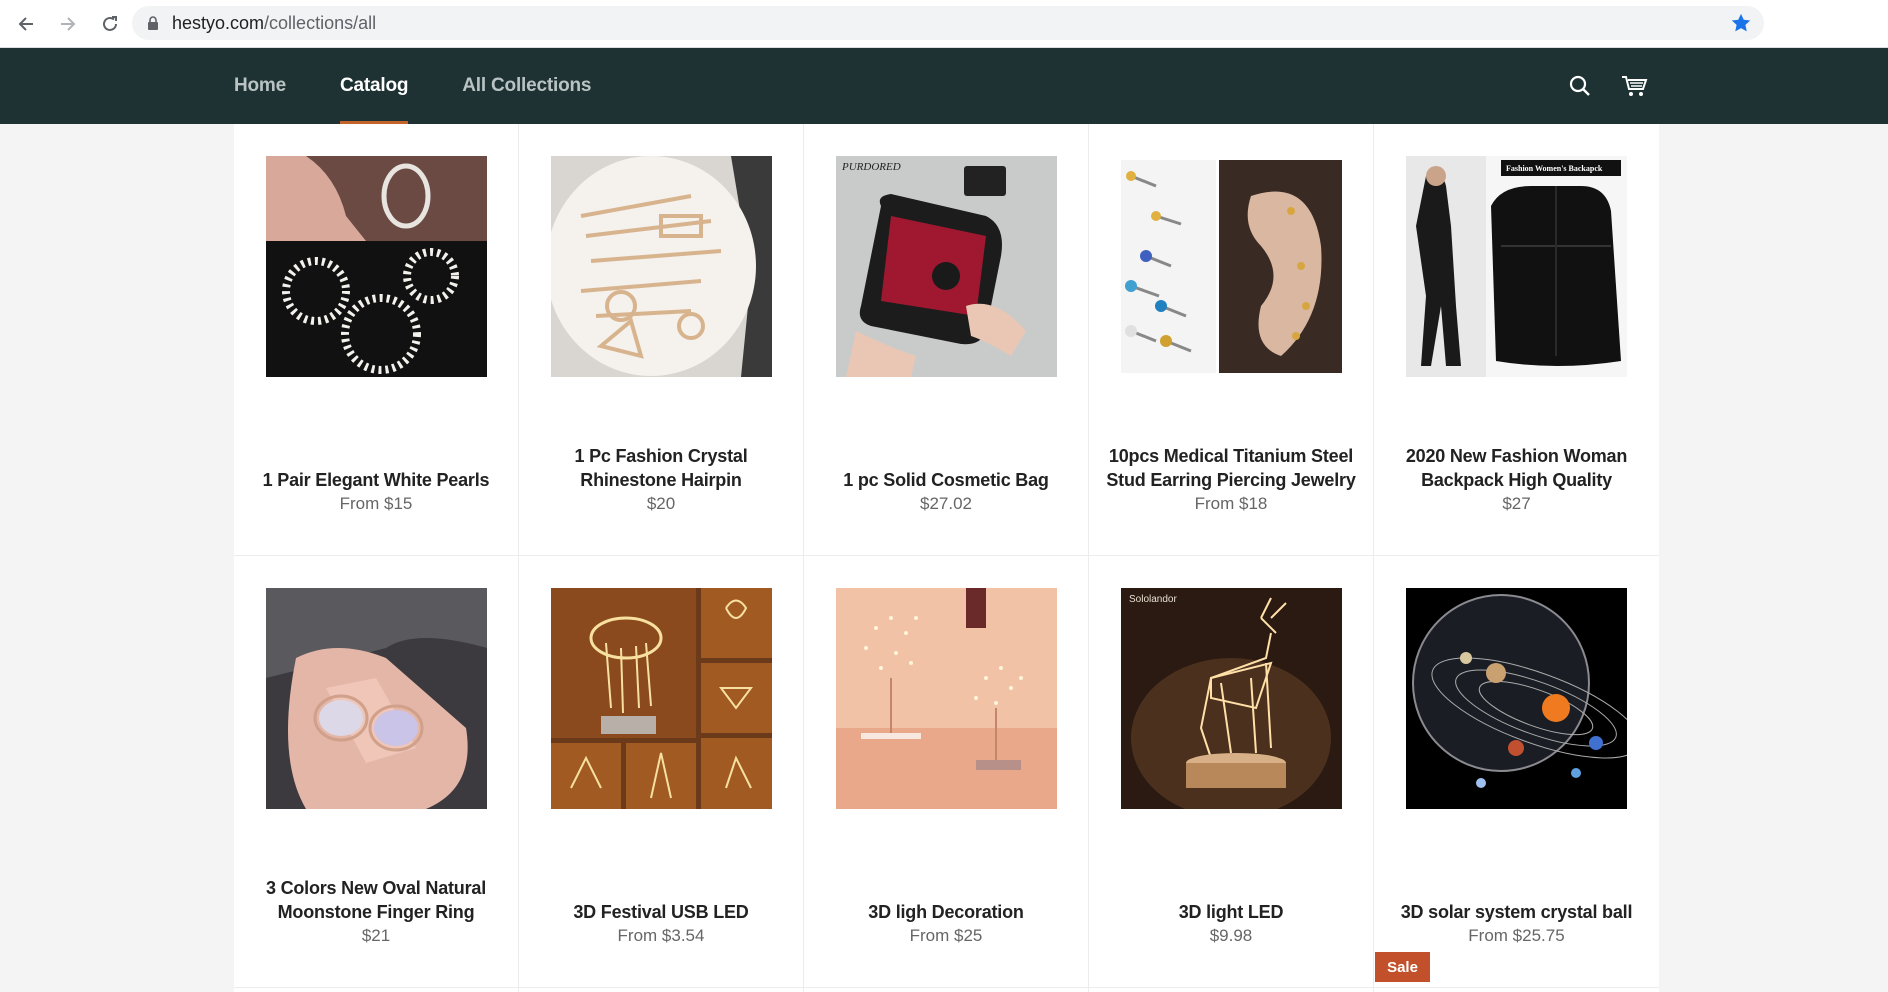 The width and height of the screenshot is (1888, 992). What do you see at coordinates (374, 86) in the screenshot?
I see `nav-catalog: Catalog` at bounding box center [374, 86].